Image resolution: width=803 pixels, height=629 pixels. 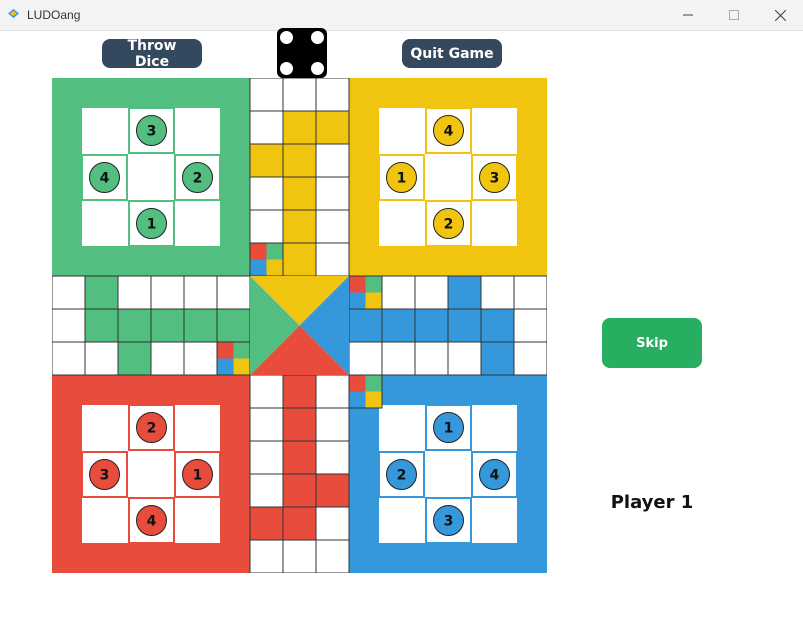 What do you see at coordinates (401, 15) in the screenshot?
I see `title-bar: LUDOang` at bounding box center [401, 15].